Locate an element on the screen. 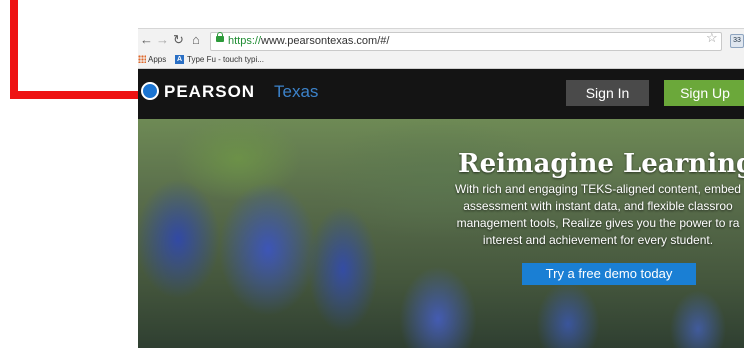  logo-state-name: Texas is located at coordinates (296, 92).